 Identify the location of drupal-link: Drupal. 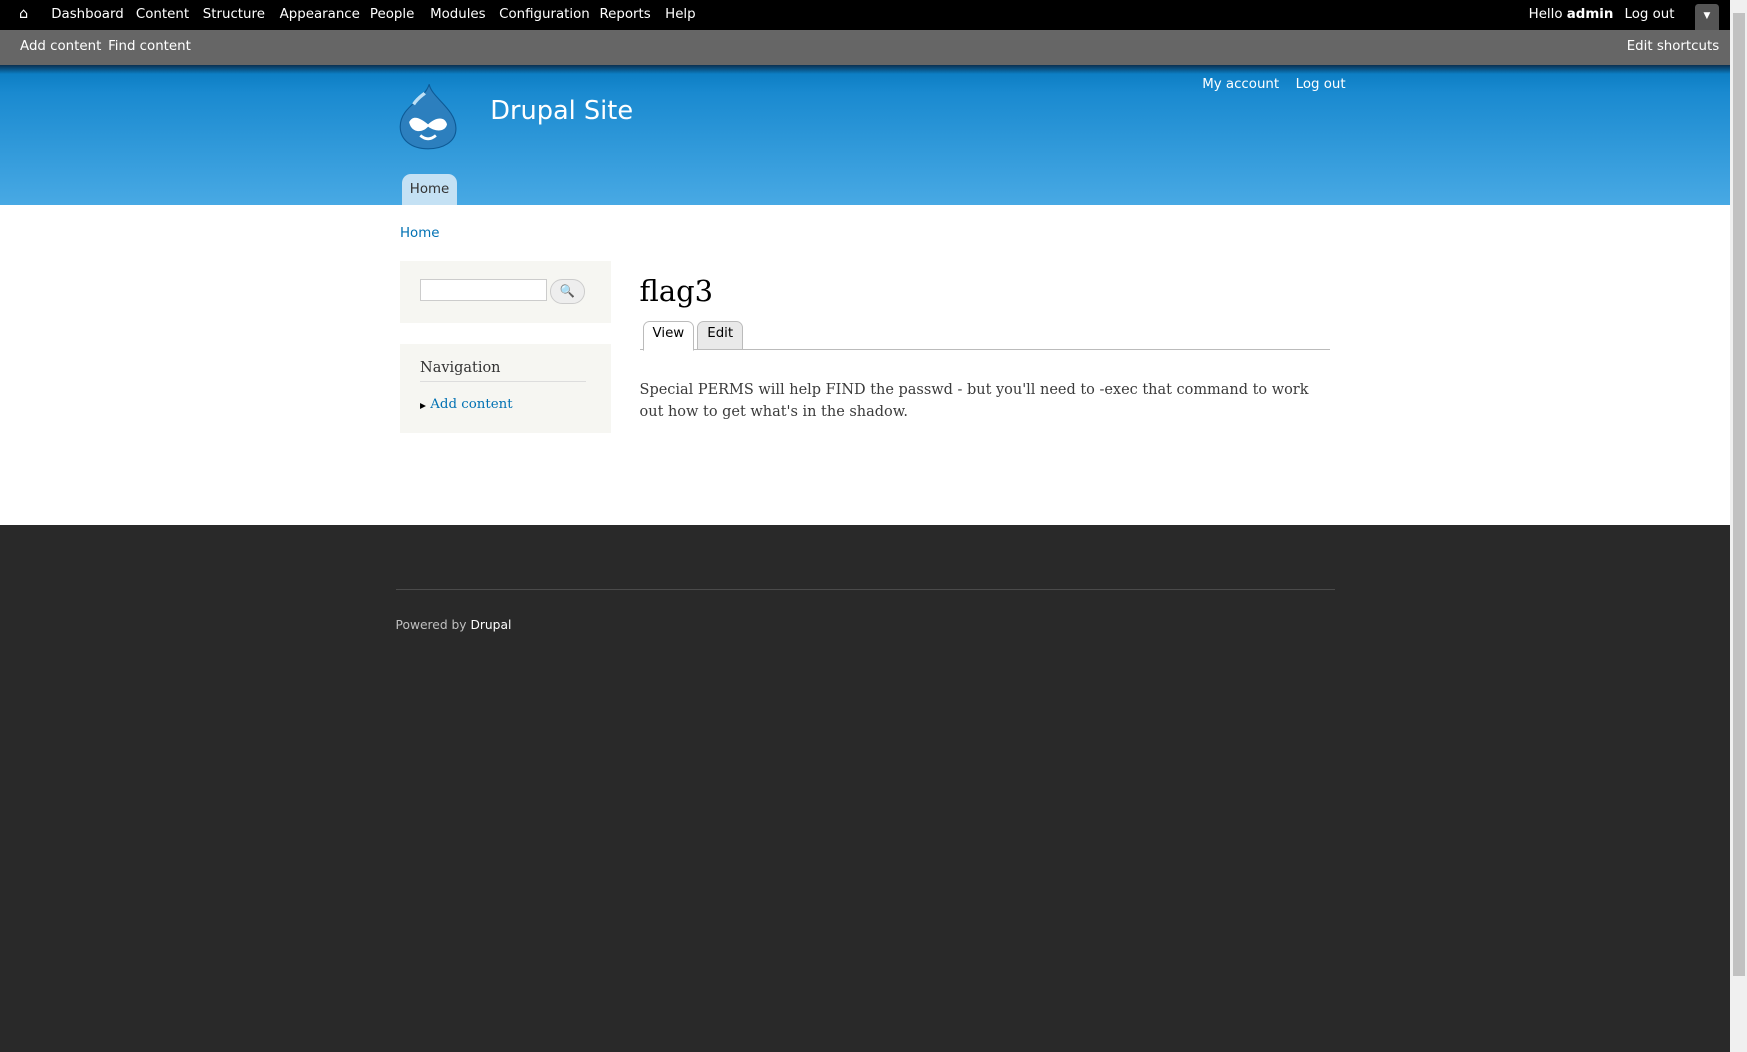
(490, 625).